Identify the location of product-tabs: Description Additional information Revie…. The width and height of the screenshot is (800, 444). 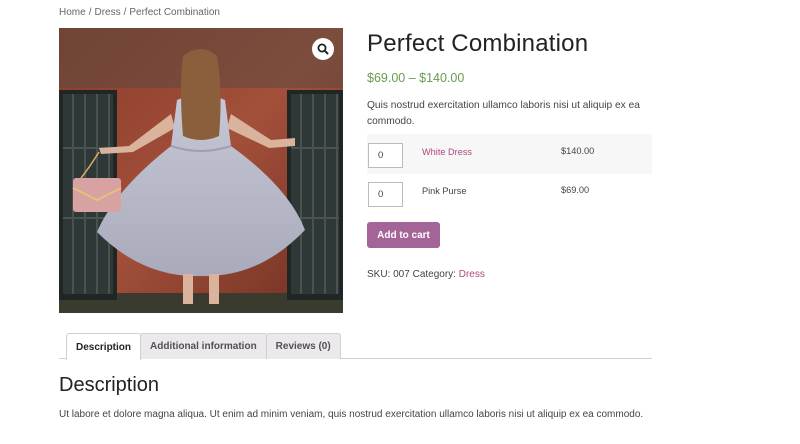
(203, 346).